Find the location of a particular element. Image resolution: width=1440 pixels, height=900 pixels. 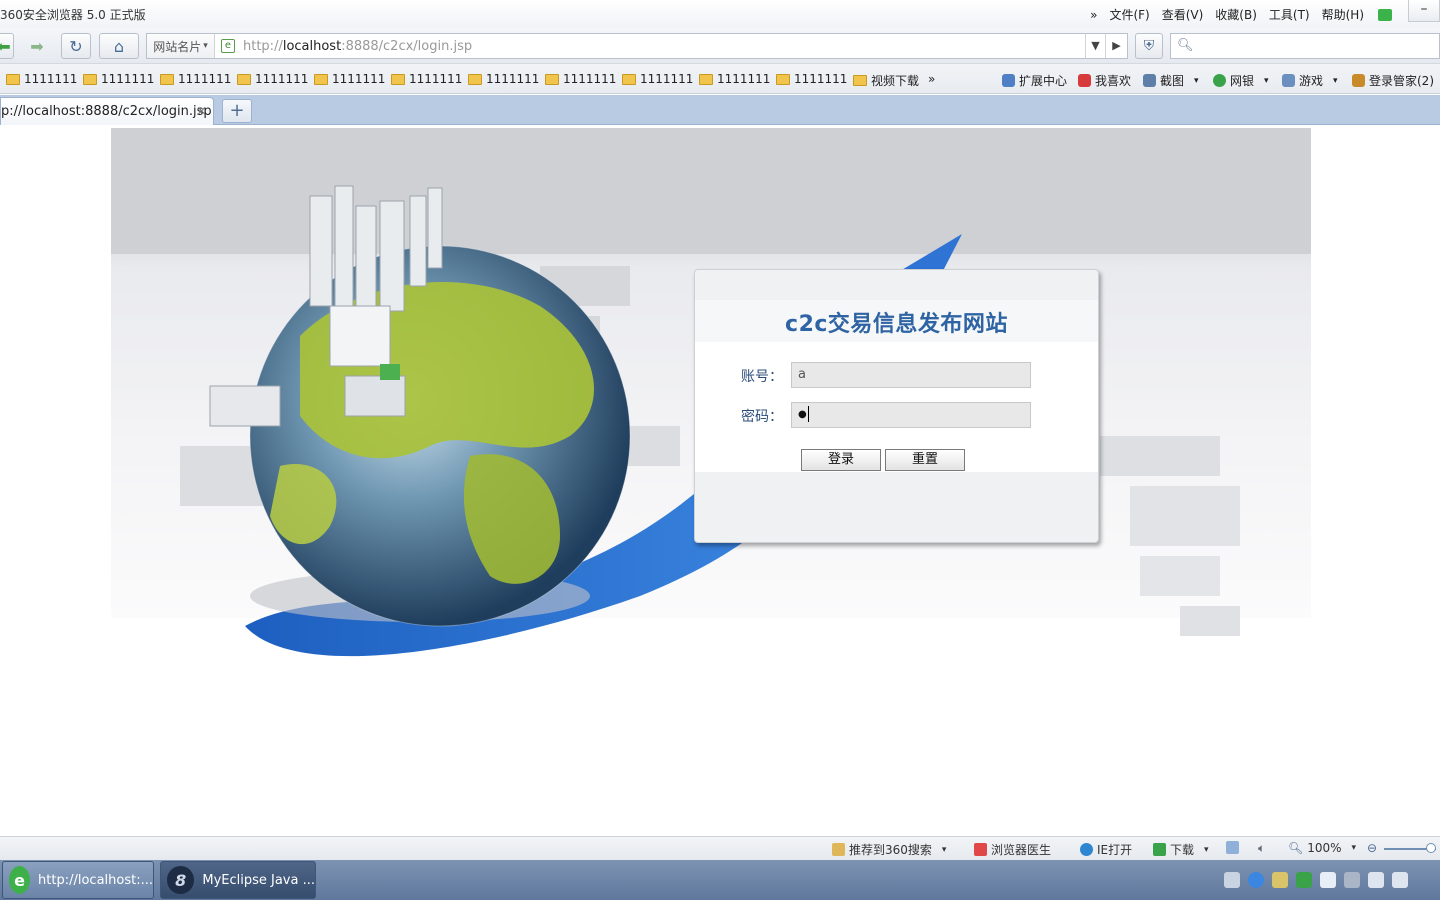

zoom-slider-handle is located at coordinates (1431, 848).